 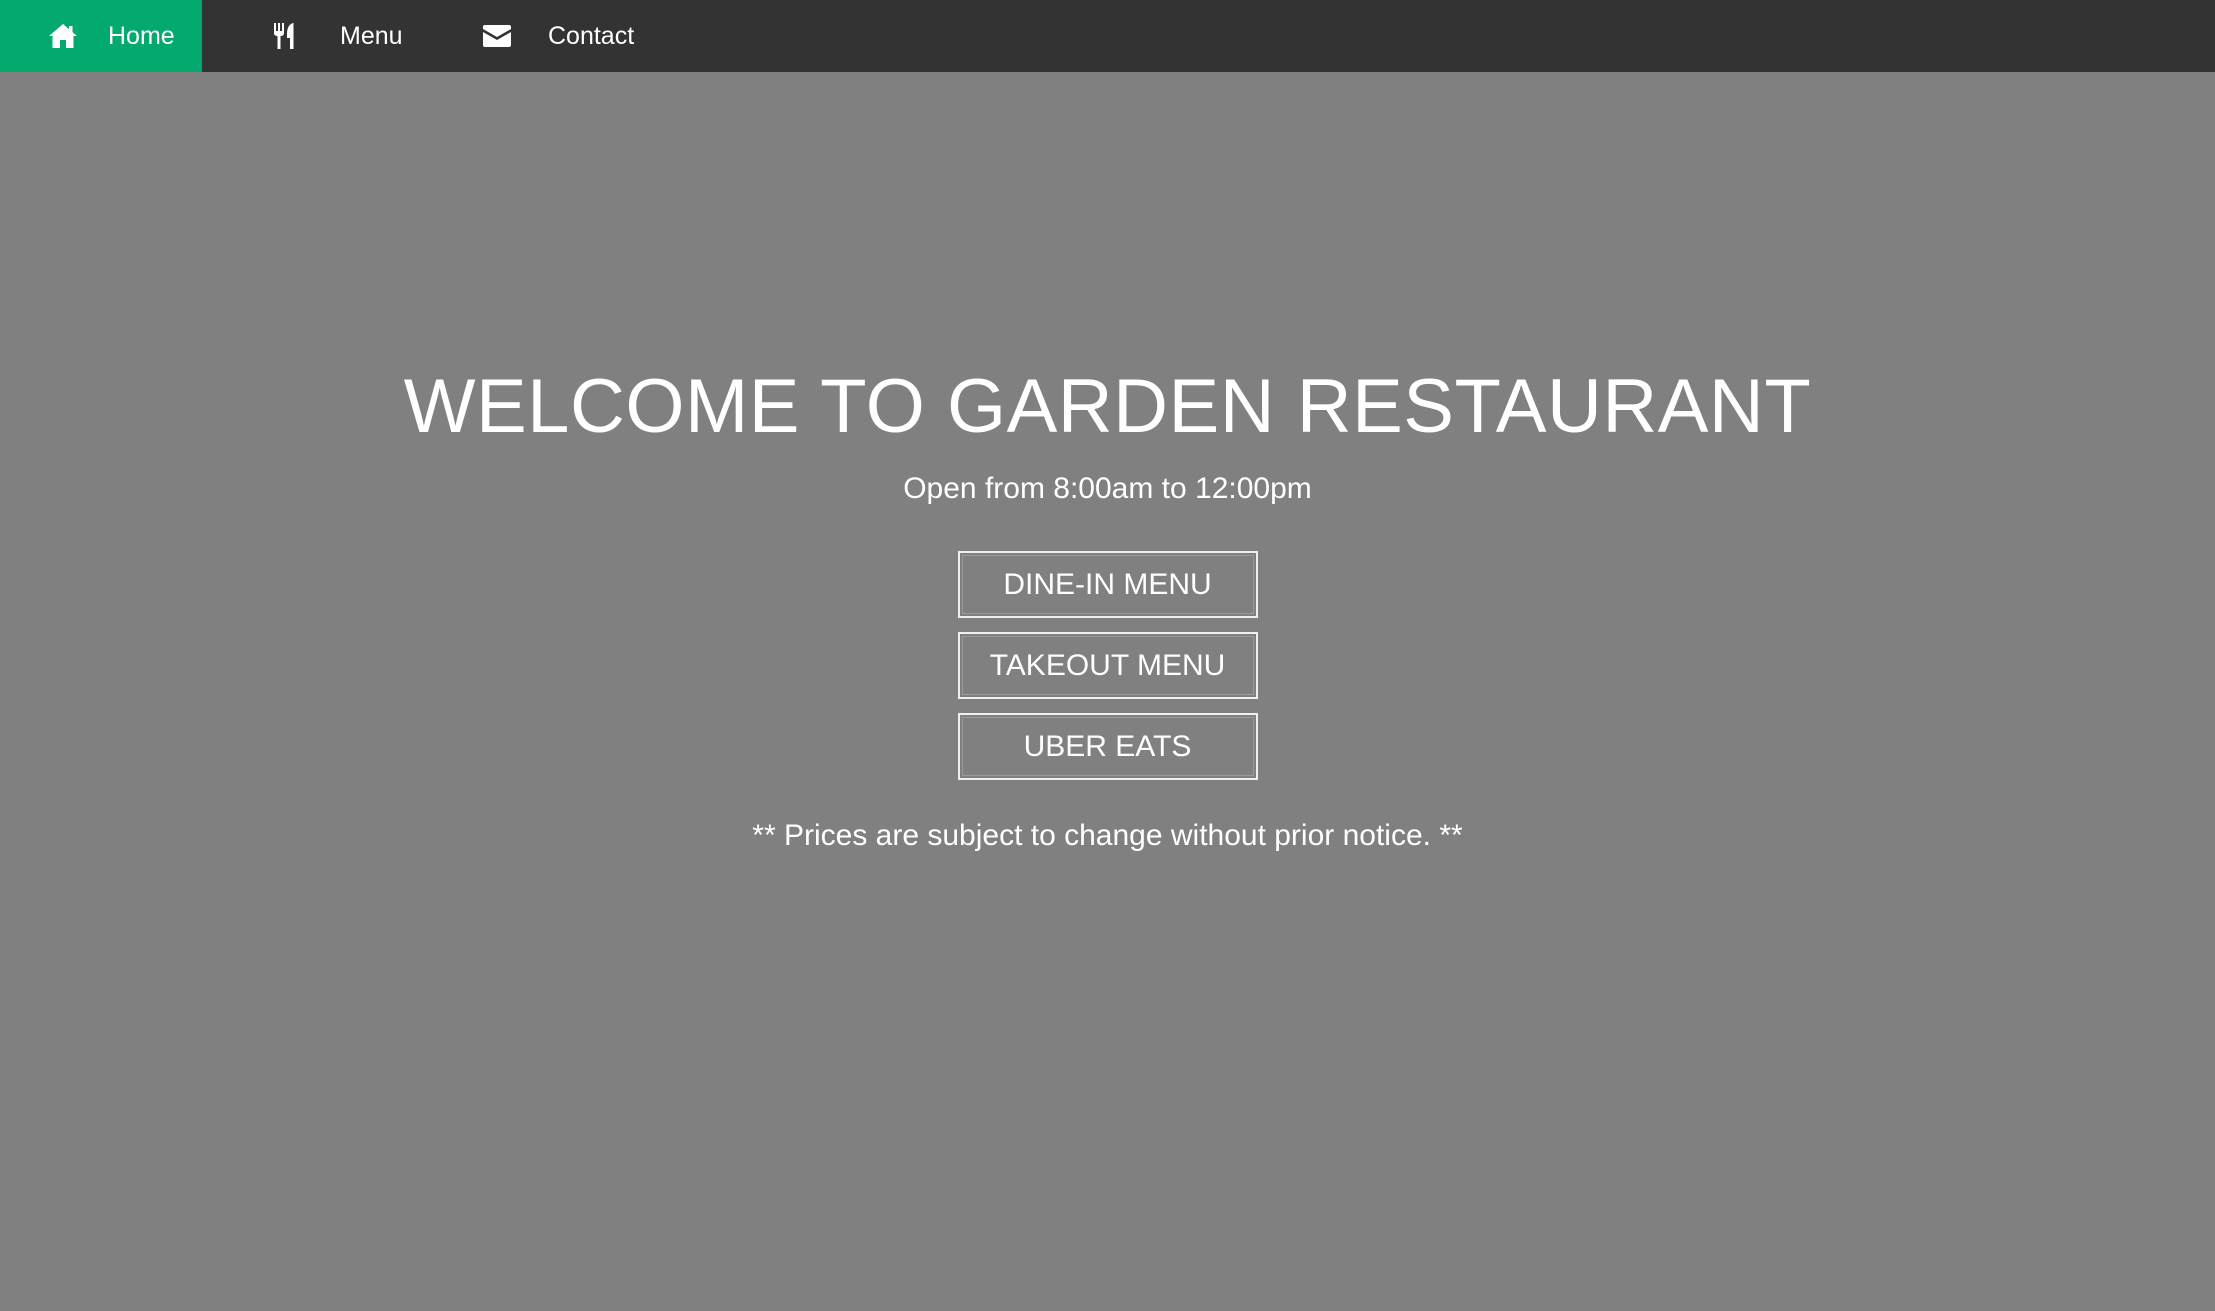 What do you see at coordinates (1107, 584) in the screenshot?
I see `dine-in-menu-button: DINE-IN MENU` at bounding box center [1107, 584].